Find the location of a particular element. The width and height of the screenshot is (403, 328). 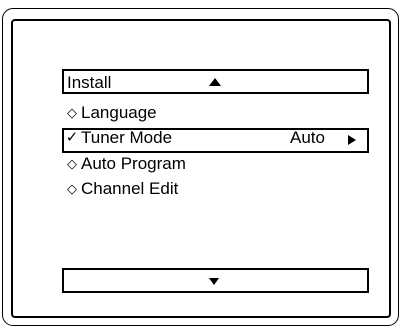

up-arrow-icon is located at coordinates (215, 82).